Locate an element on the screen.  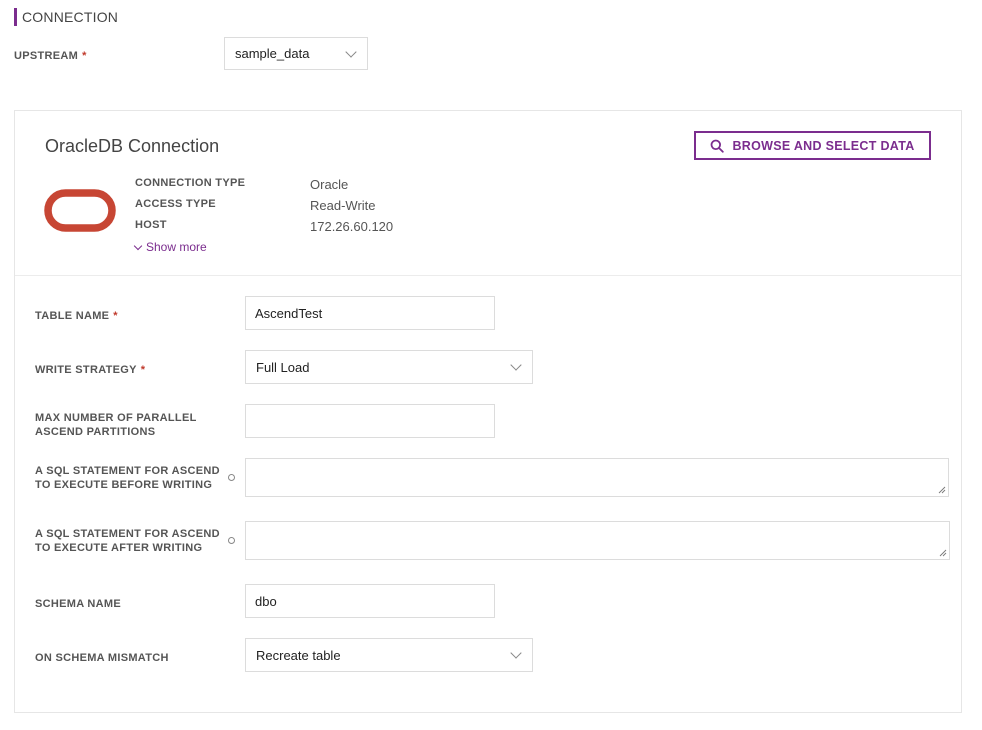
upstream-label: UPSTREAM * is located at coordinates (50, 56).